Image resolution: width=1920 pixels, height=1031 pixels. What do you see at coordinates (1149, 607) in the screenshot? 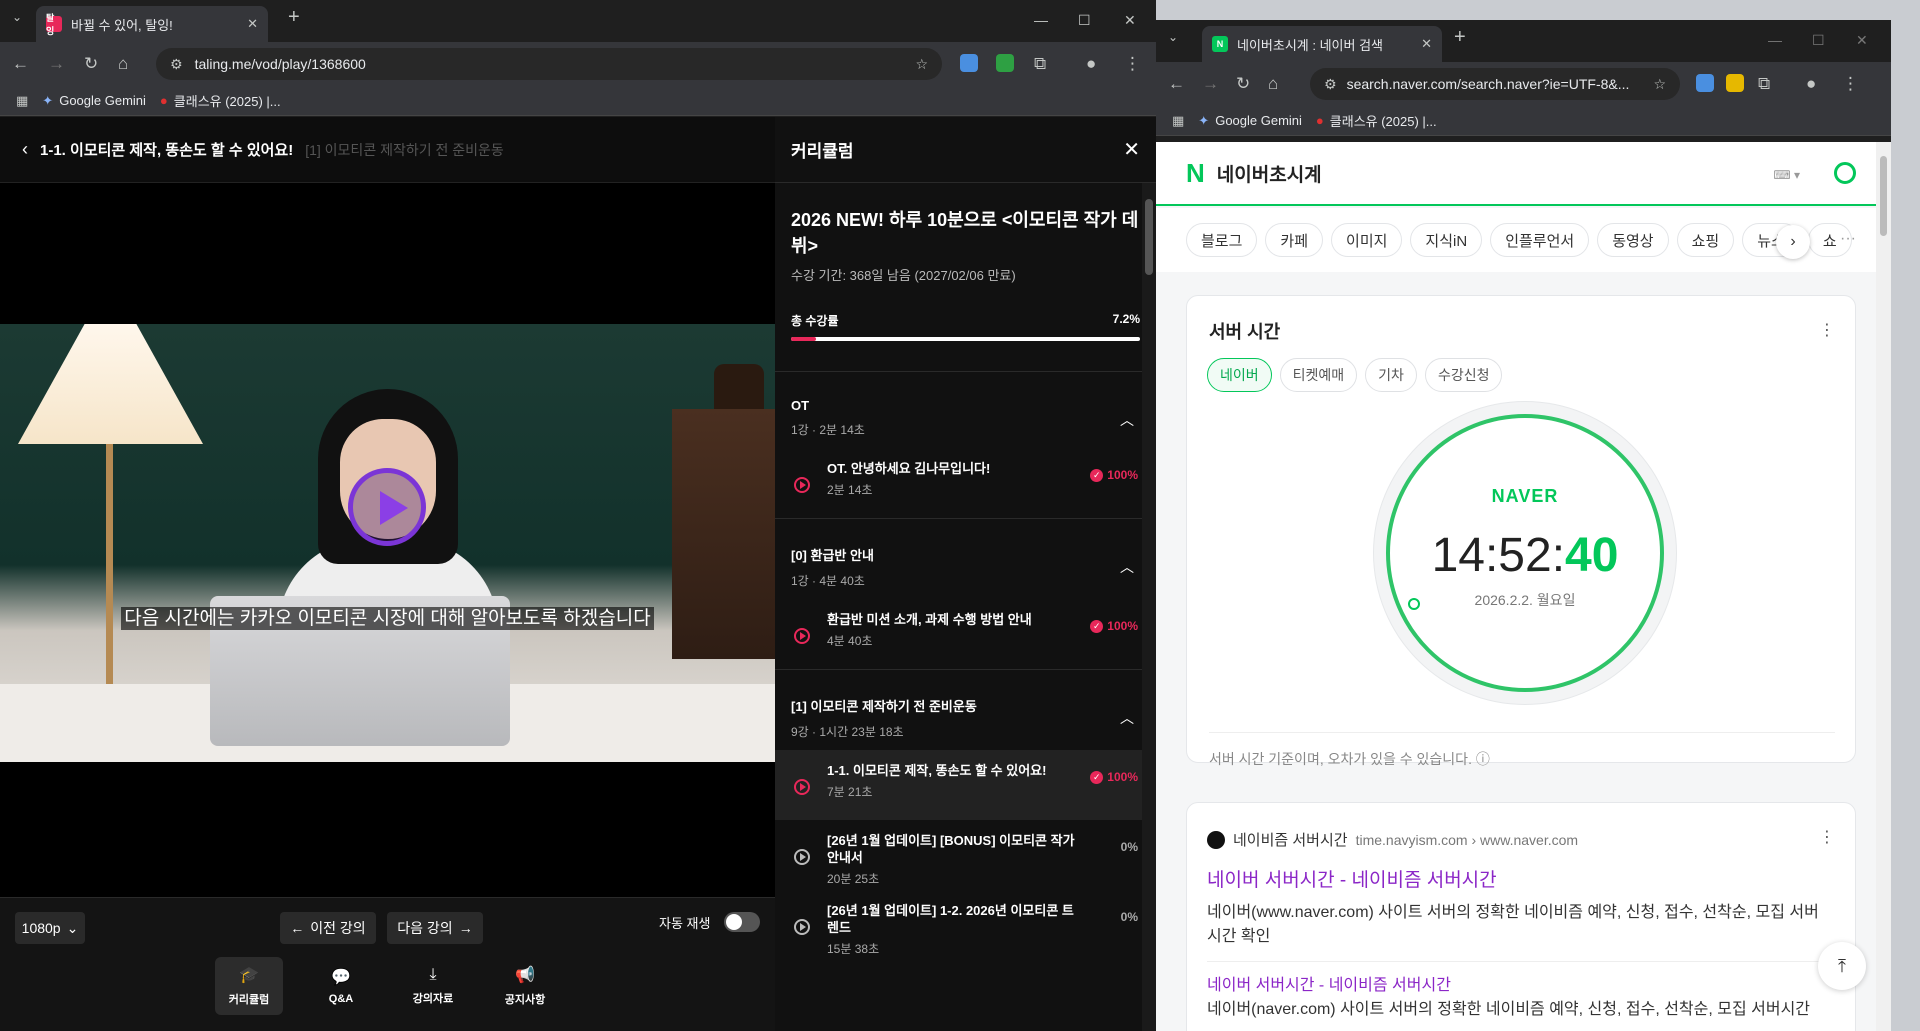
I see `curriculum-scrollbar` at bounding box center [1149, 607].